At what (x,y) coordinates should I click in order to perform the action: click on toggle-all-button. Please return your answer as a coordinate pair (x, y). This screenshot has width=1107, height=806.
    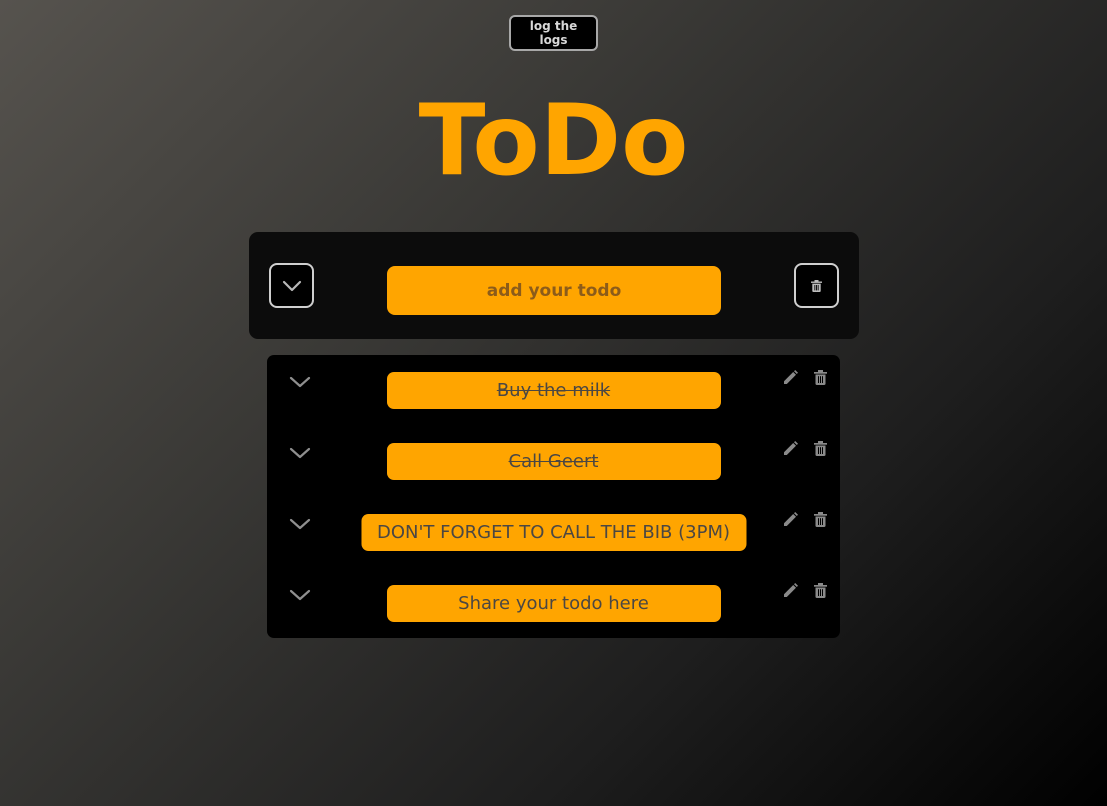
    Looking at the image, I should click on (291, 285).